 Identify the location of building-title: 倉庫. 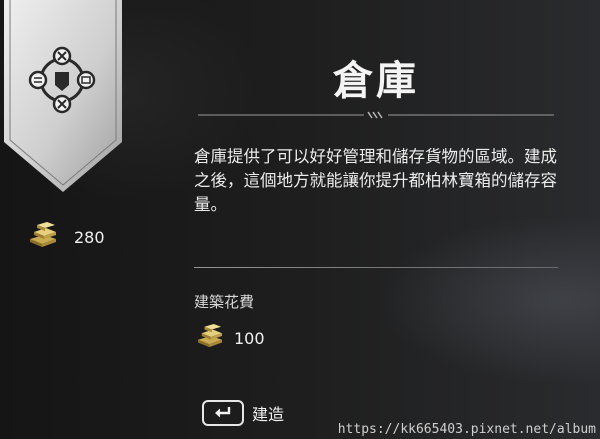
(376, 81).